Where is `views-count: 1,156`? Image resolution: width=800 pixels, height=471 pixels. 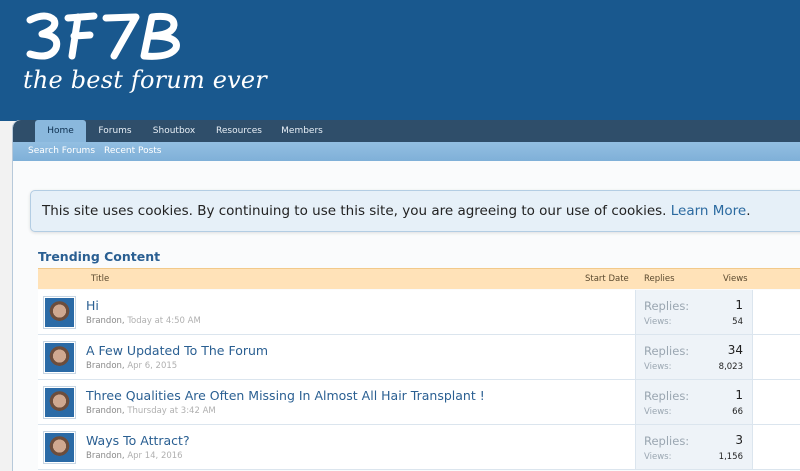 views-count: 1,156 is located at coordinates (730, 457).